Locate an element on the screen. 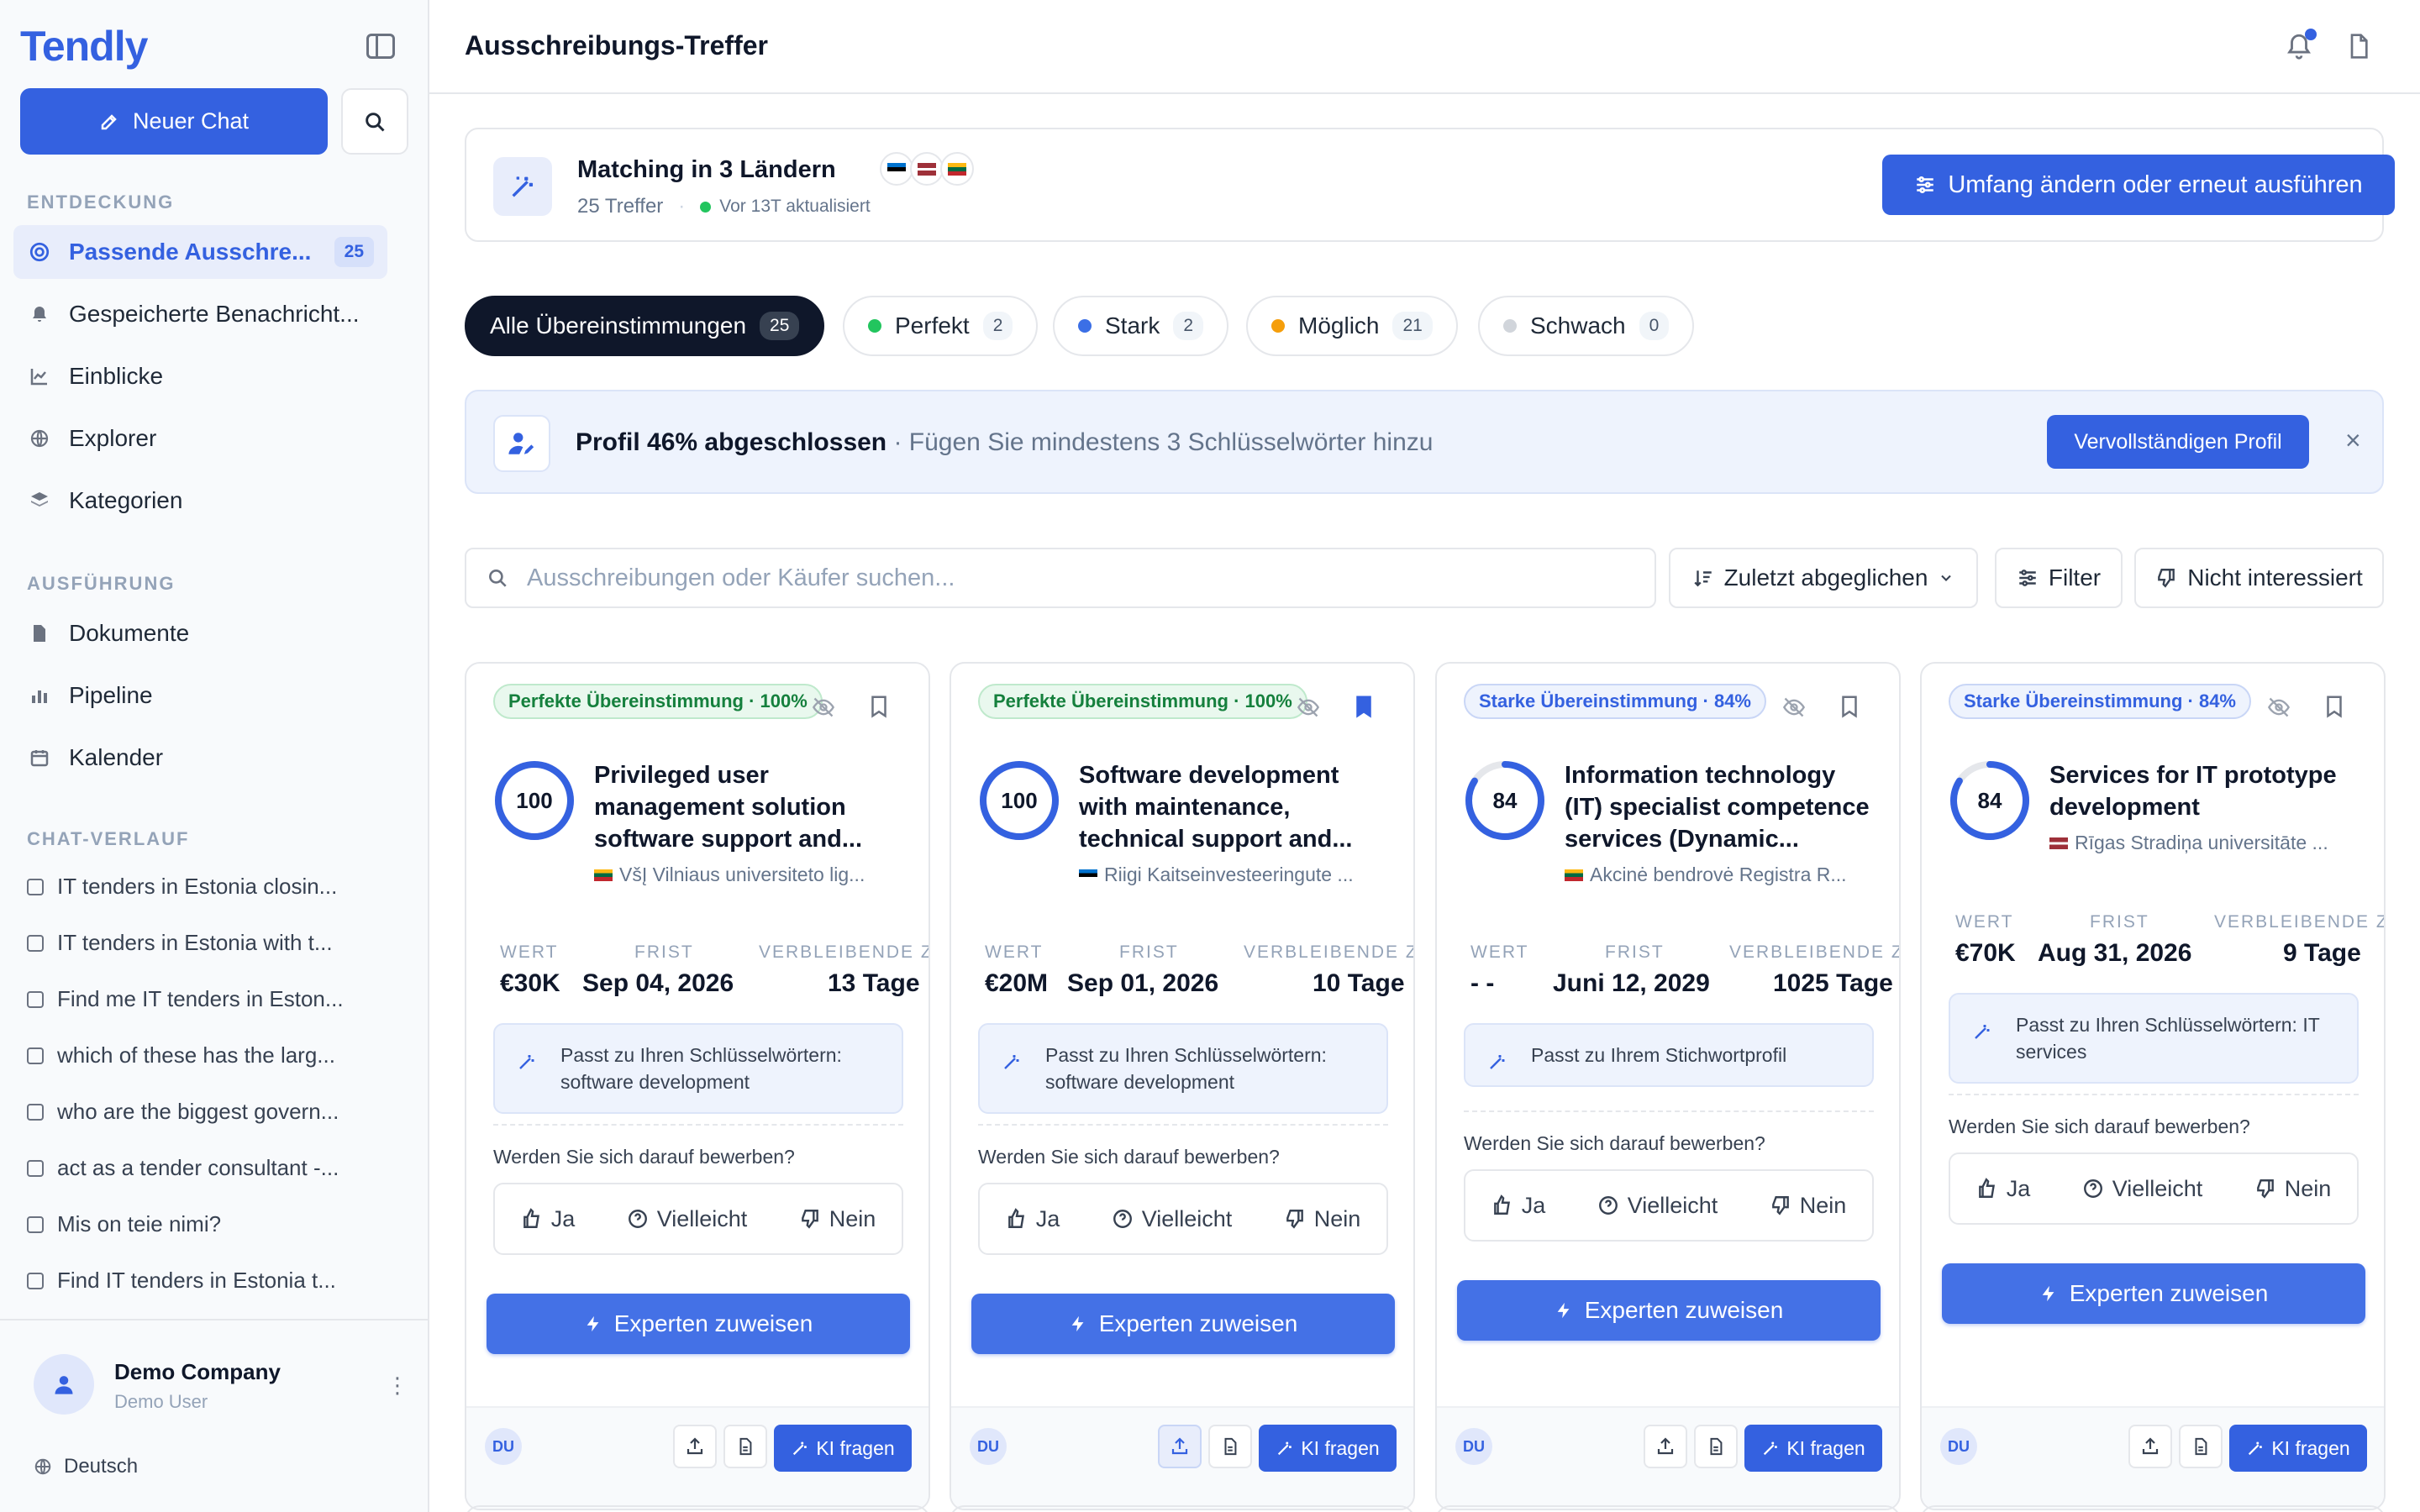 The width and height of the screenshot is (2420, 1512). sidebar-item-matching-tenders: Passende Ausschre... 25 is located at coordinates (200, 252).